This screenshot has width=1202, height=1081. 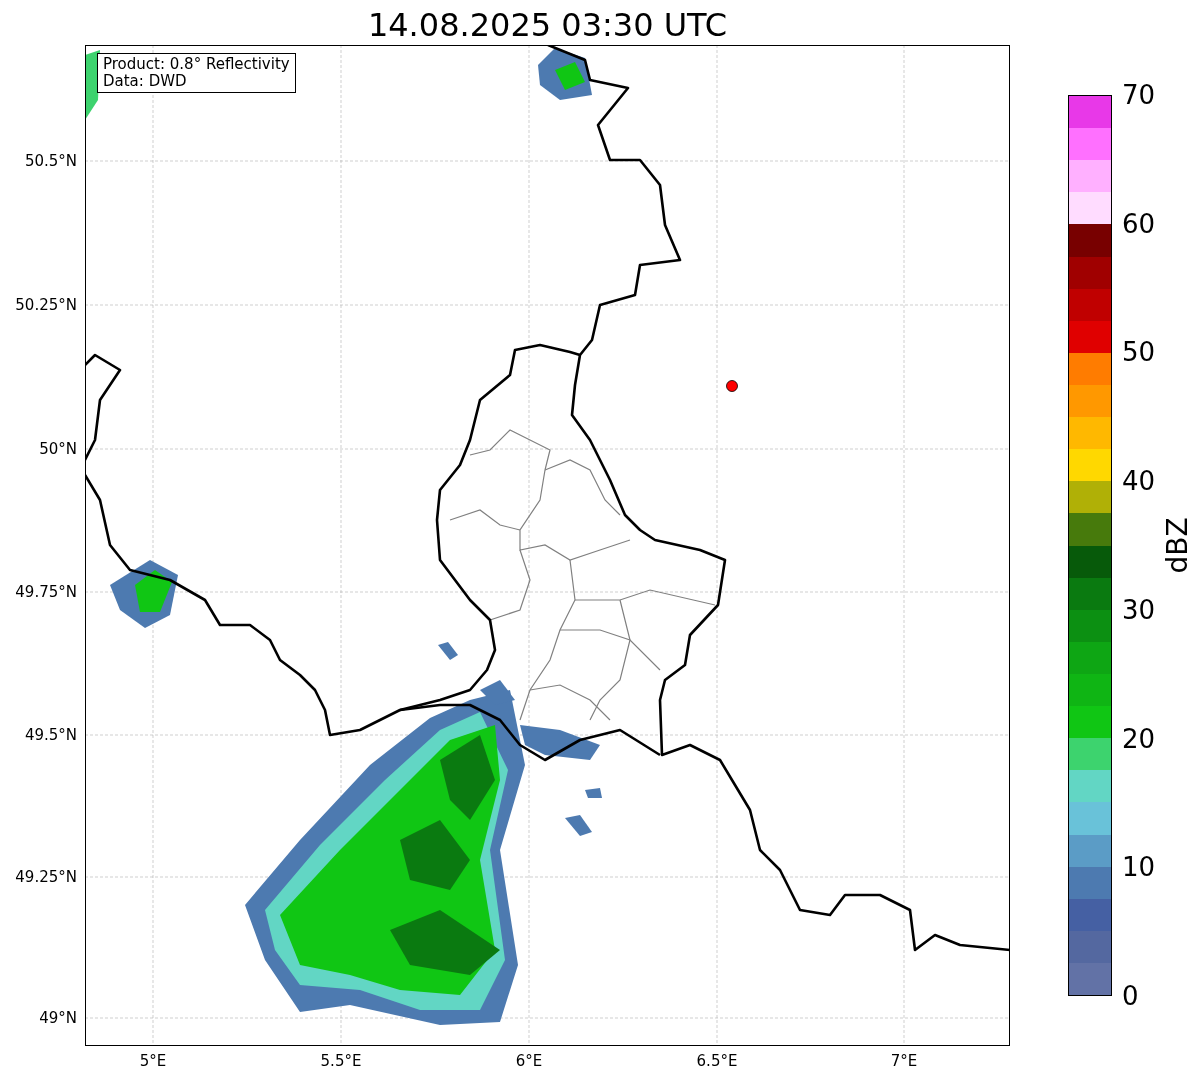 What do you see at coordinates (1139, 738) in the screenshot?
I see `colorbar-tick-label: 20` at bounding box center [1139, 738].